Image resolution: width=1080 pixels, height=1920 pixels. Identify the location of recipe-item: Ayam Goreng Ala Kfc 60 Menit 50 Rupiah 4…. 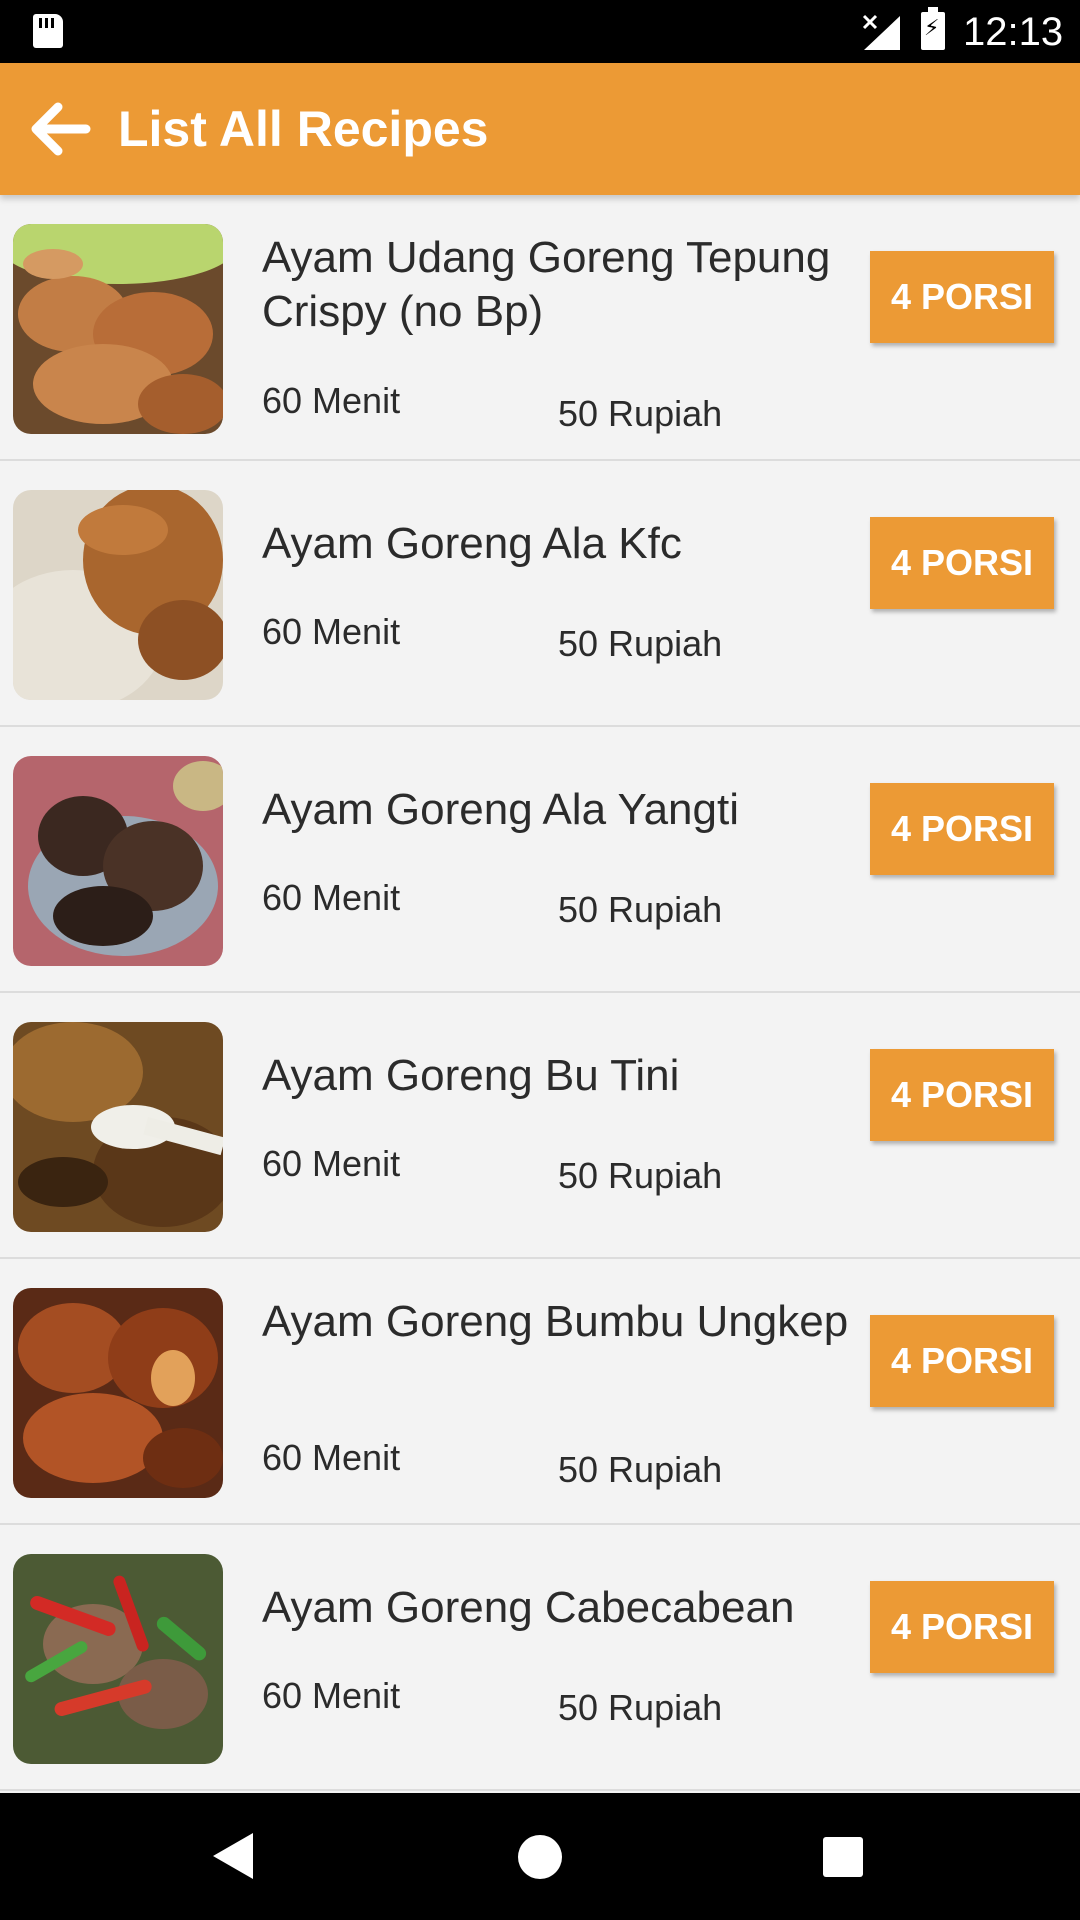
(540, 594).